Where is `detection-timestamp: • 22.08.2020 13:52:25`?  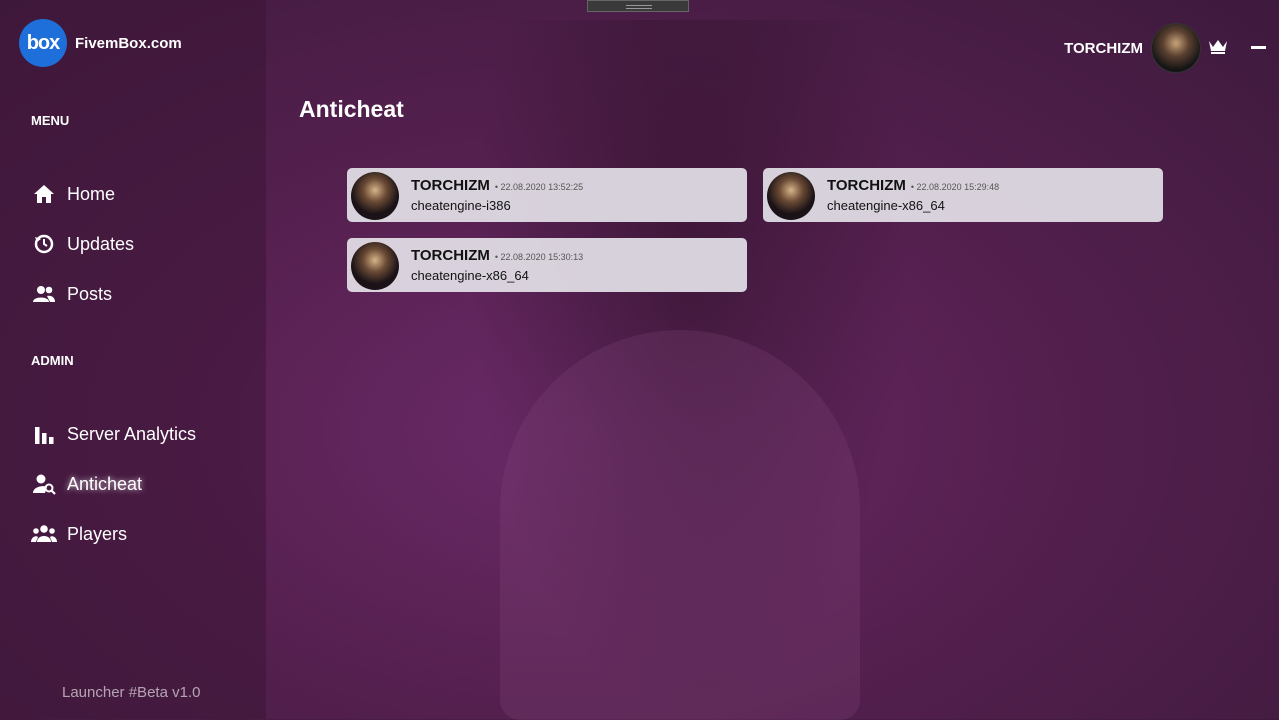 detection-timestamp: • 22.08.2020 13:52:25 is located at coordinates (539, 187).